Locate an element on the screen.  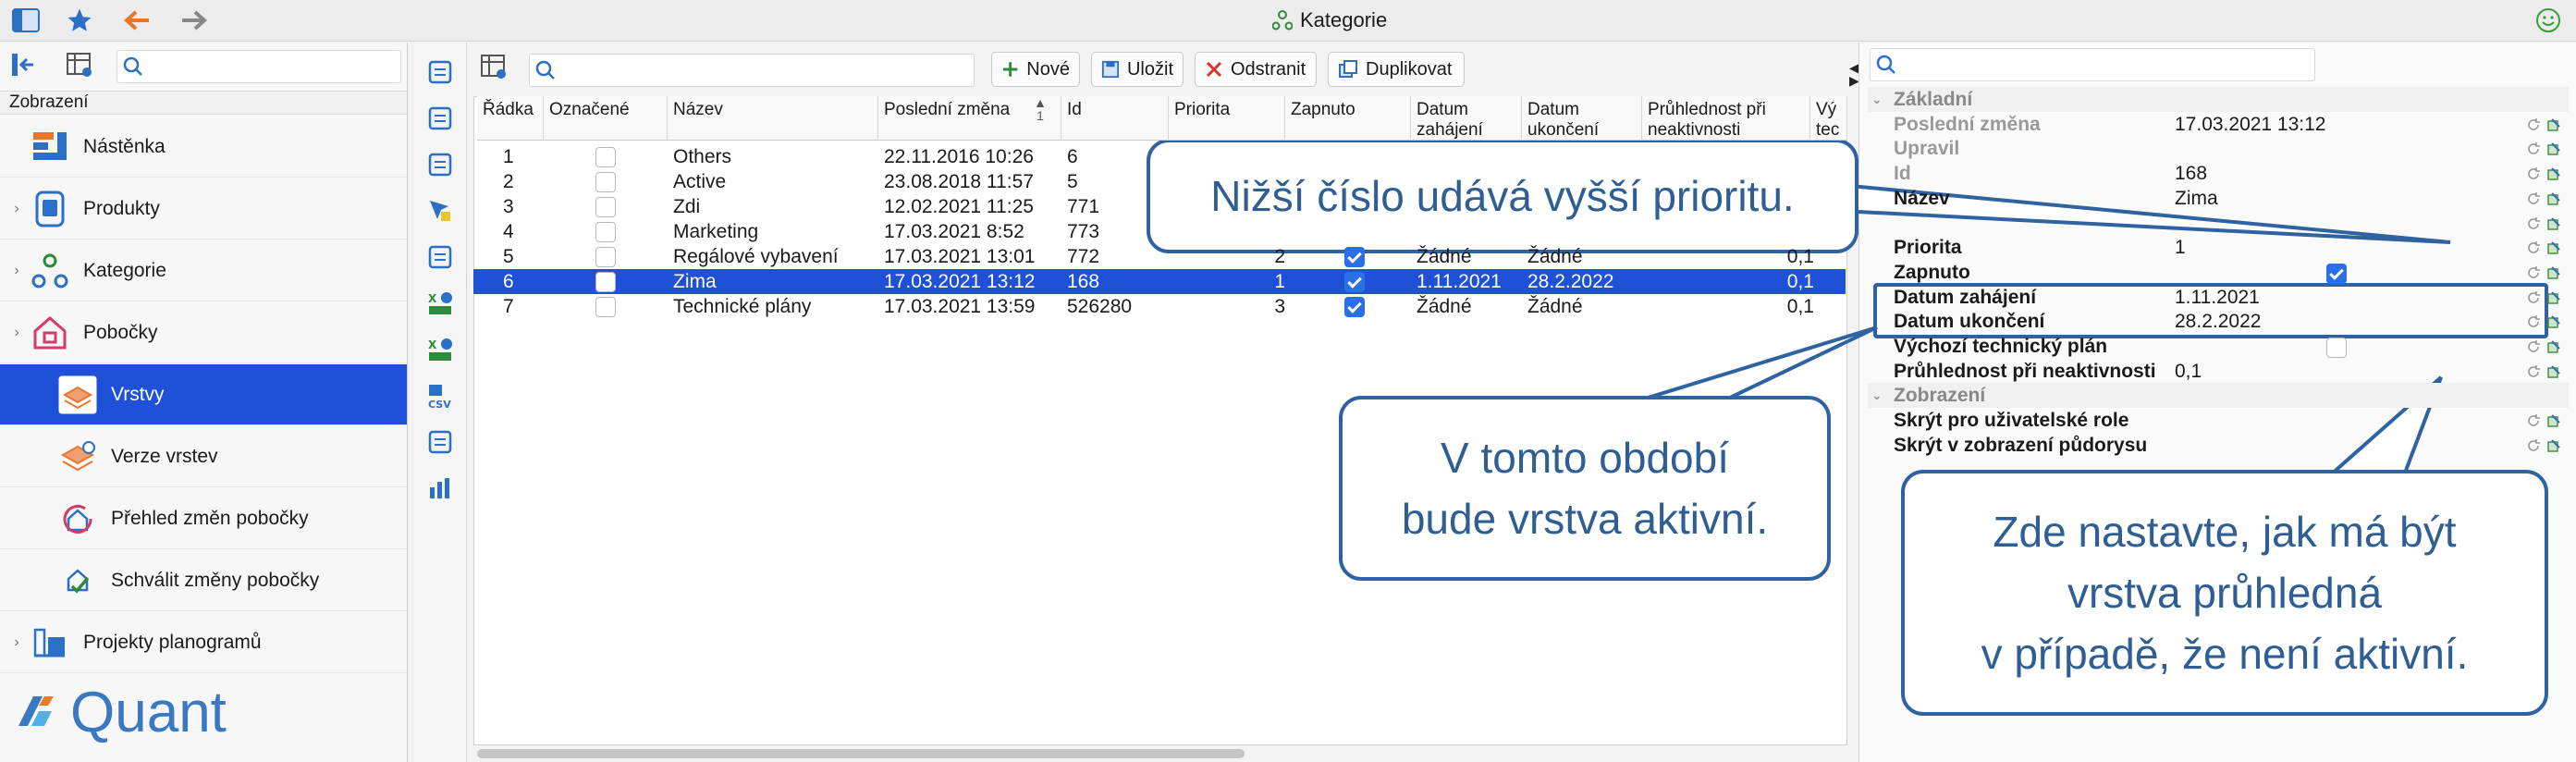
column-header: Vý tec is located at coordinates (1828, 118).